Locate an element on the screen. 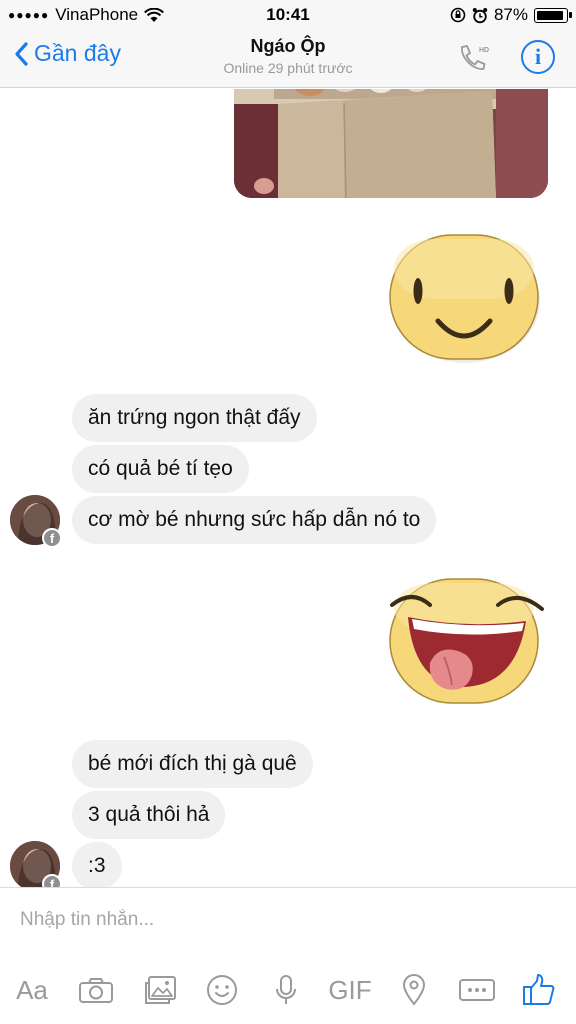  tongue-sticker-message is located at coordinates (466, 642).